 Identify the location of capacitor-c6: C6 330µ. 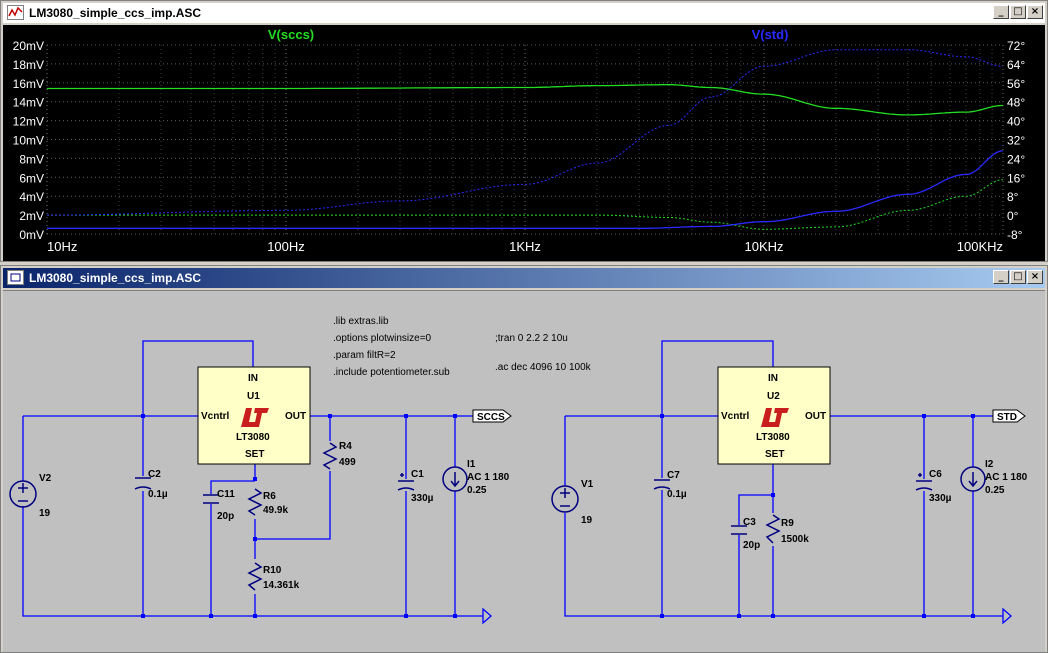
(933, 486).